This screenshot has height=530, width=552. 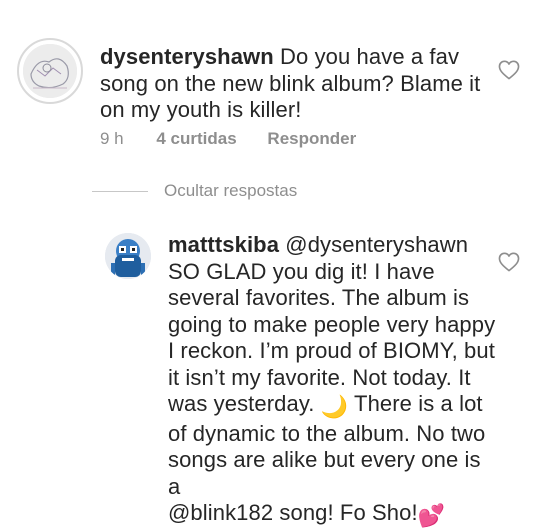 I want to click on reply-button: Responder, so click(x=311, y=138).